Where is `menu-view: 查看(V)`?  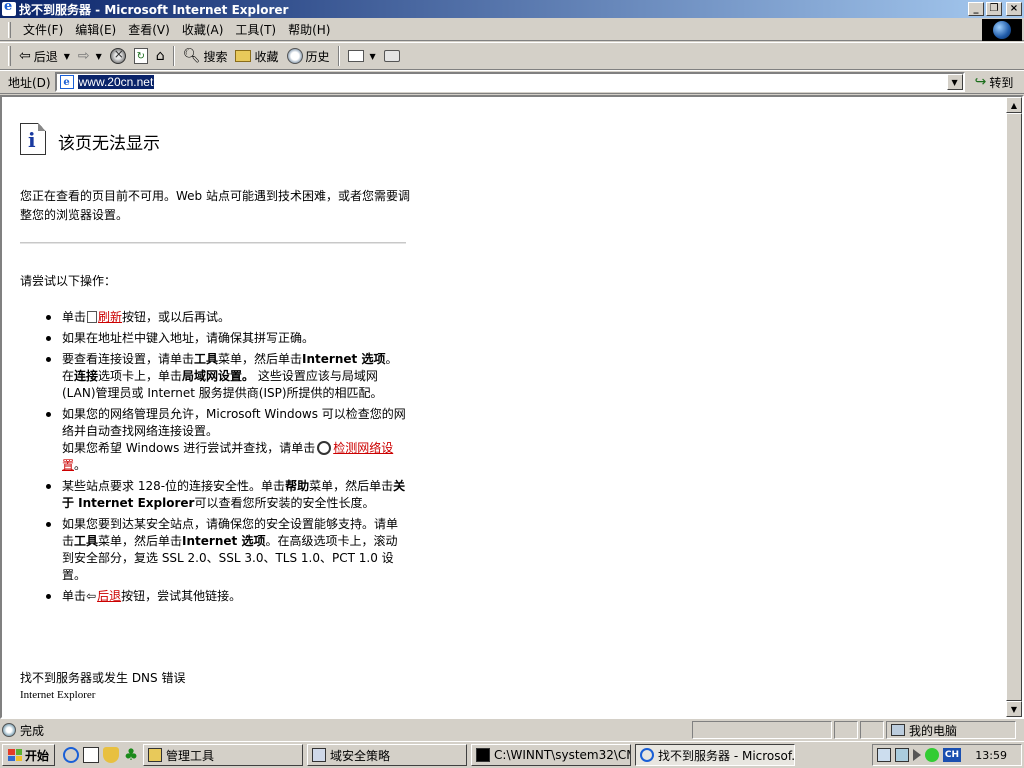
menu-view: 查看(V) is located at coordinates (149, 29).